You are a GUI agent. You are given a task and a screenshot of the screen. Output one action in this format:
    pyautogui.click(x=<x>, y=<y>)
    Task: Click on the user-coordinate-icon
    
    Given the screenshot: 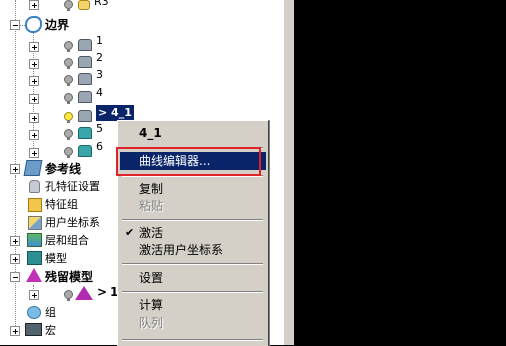 What is the action you would take?
    pyautogui.click(x=35, y=223)
    